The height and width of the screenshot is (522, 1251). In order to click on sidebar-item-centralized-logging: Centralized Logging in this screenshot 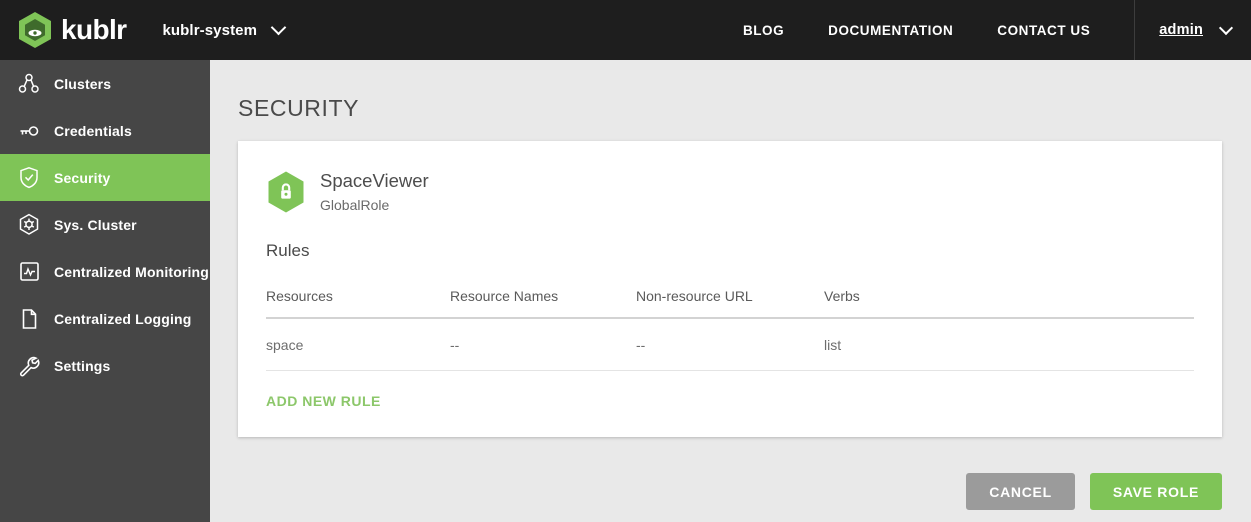, I will do `click(105, 318)`.